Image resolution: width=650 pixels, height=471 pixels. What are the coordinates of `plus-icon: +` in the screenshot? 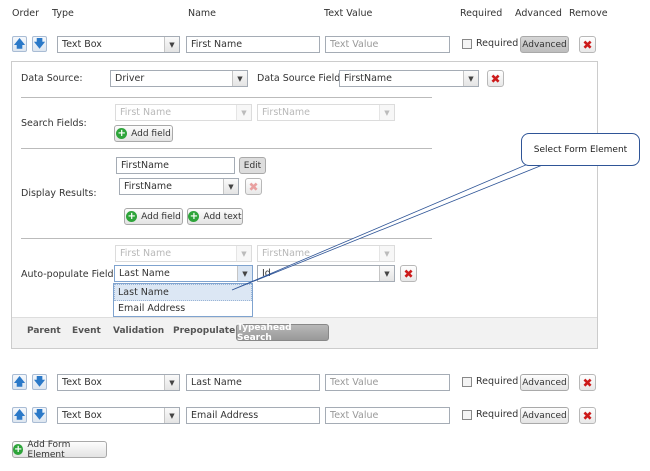 It's located at (18, 449).